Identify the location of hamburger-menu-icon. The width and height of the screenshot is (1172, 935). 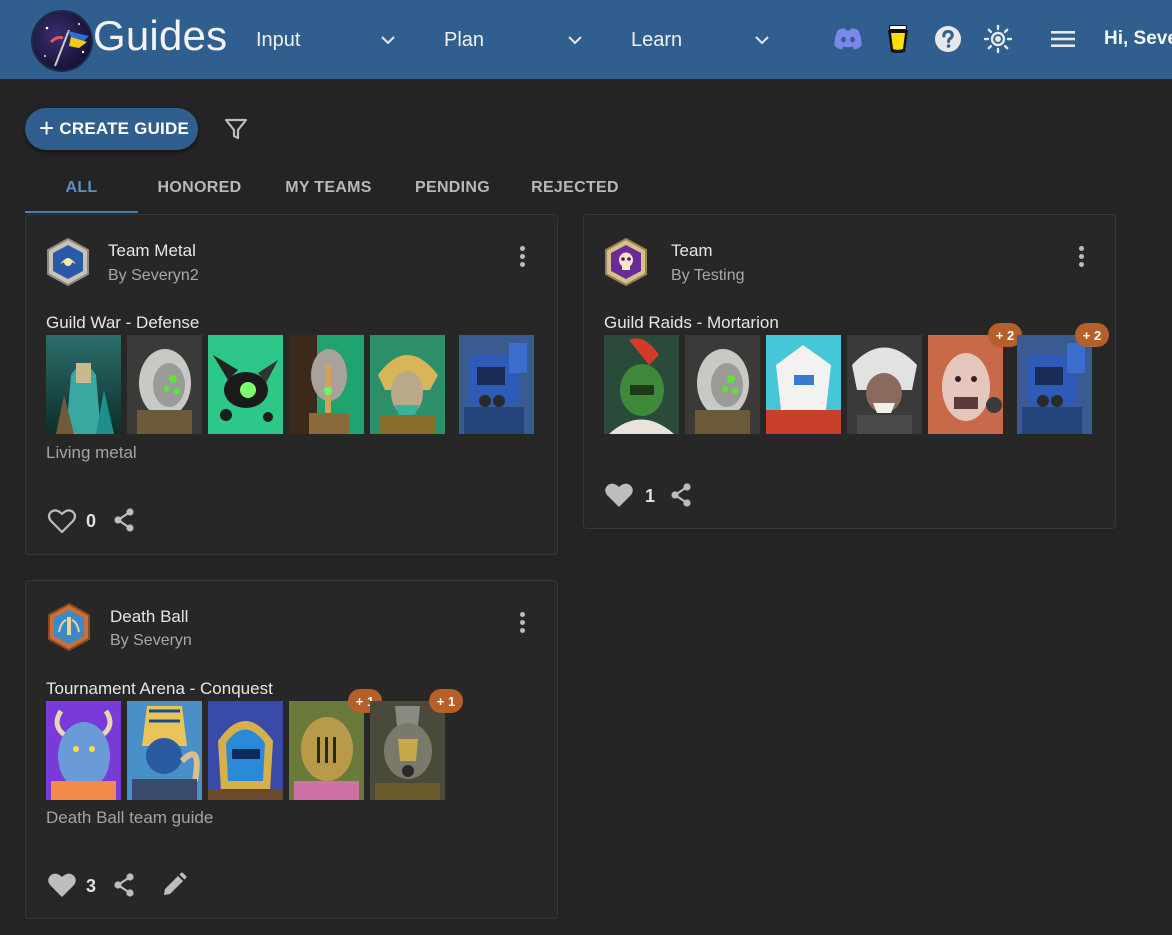
(1063, 39).